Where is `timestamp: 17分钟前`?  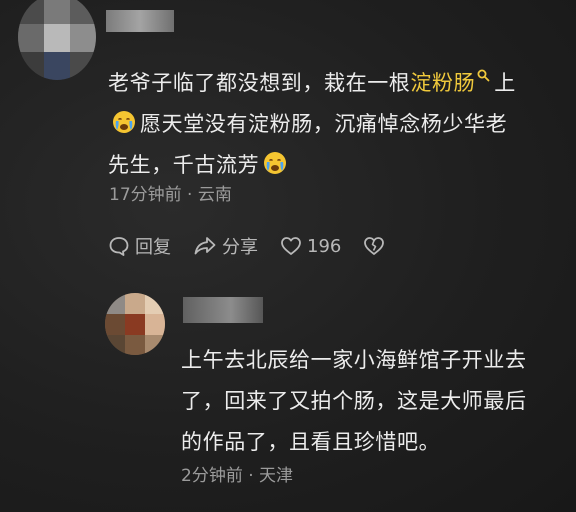 timestamp: 17分钟前 is located at coordinates (145, 195).